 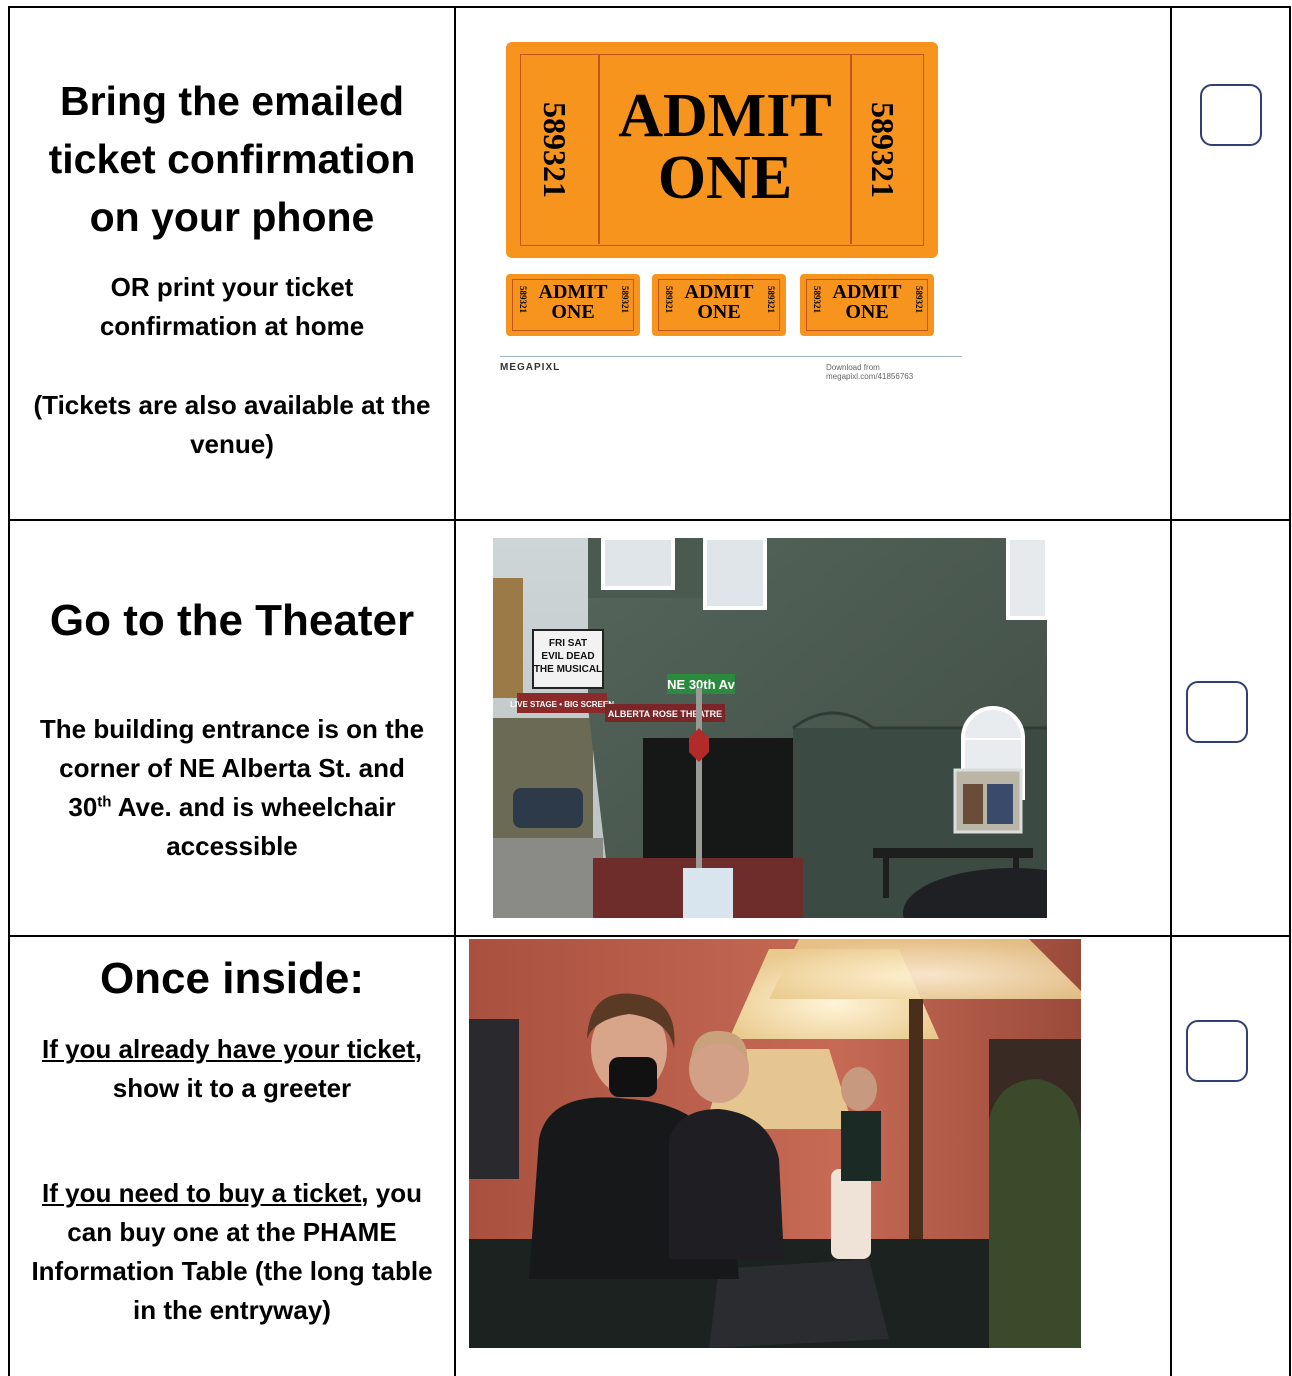 What do you see at coordinates (883, 150) in the screenshot?
I see `main-serial-right: 589321` at bounding box center [883, 150].